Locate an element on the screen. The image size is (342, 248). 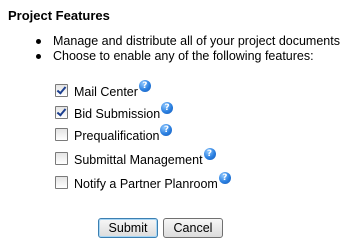
notify-partner-planroom-checkbox is located at coordinates (61, 182).